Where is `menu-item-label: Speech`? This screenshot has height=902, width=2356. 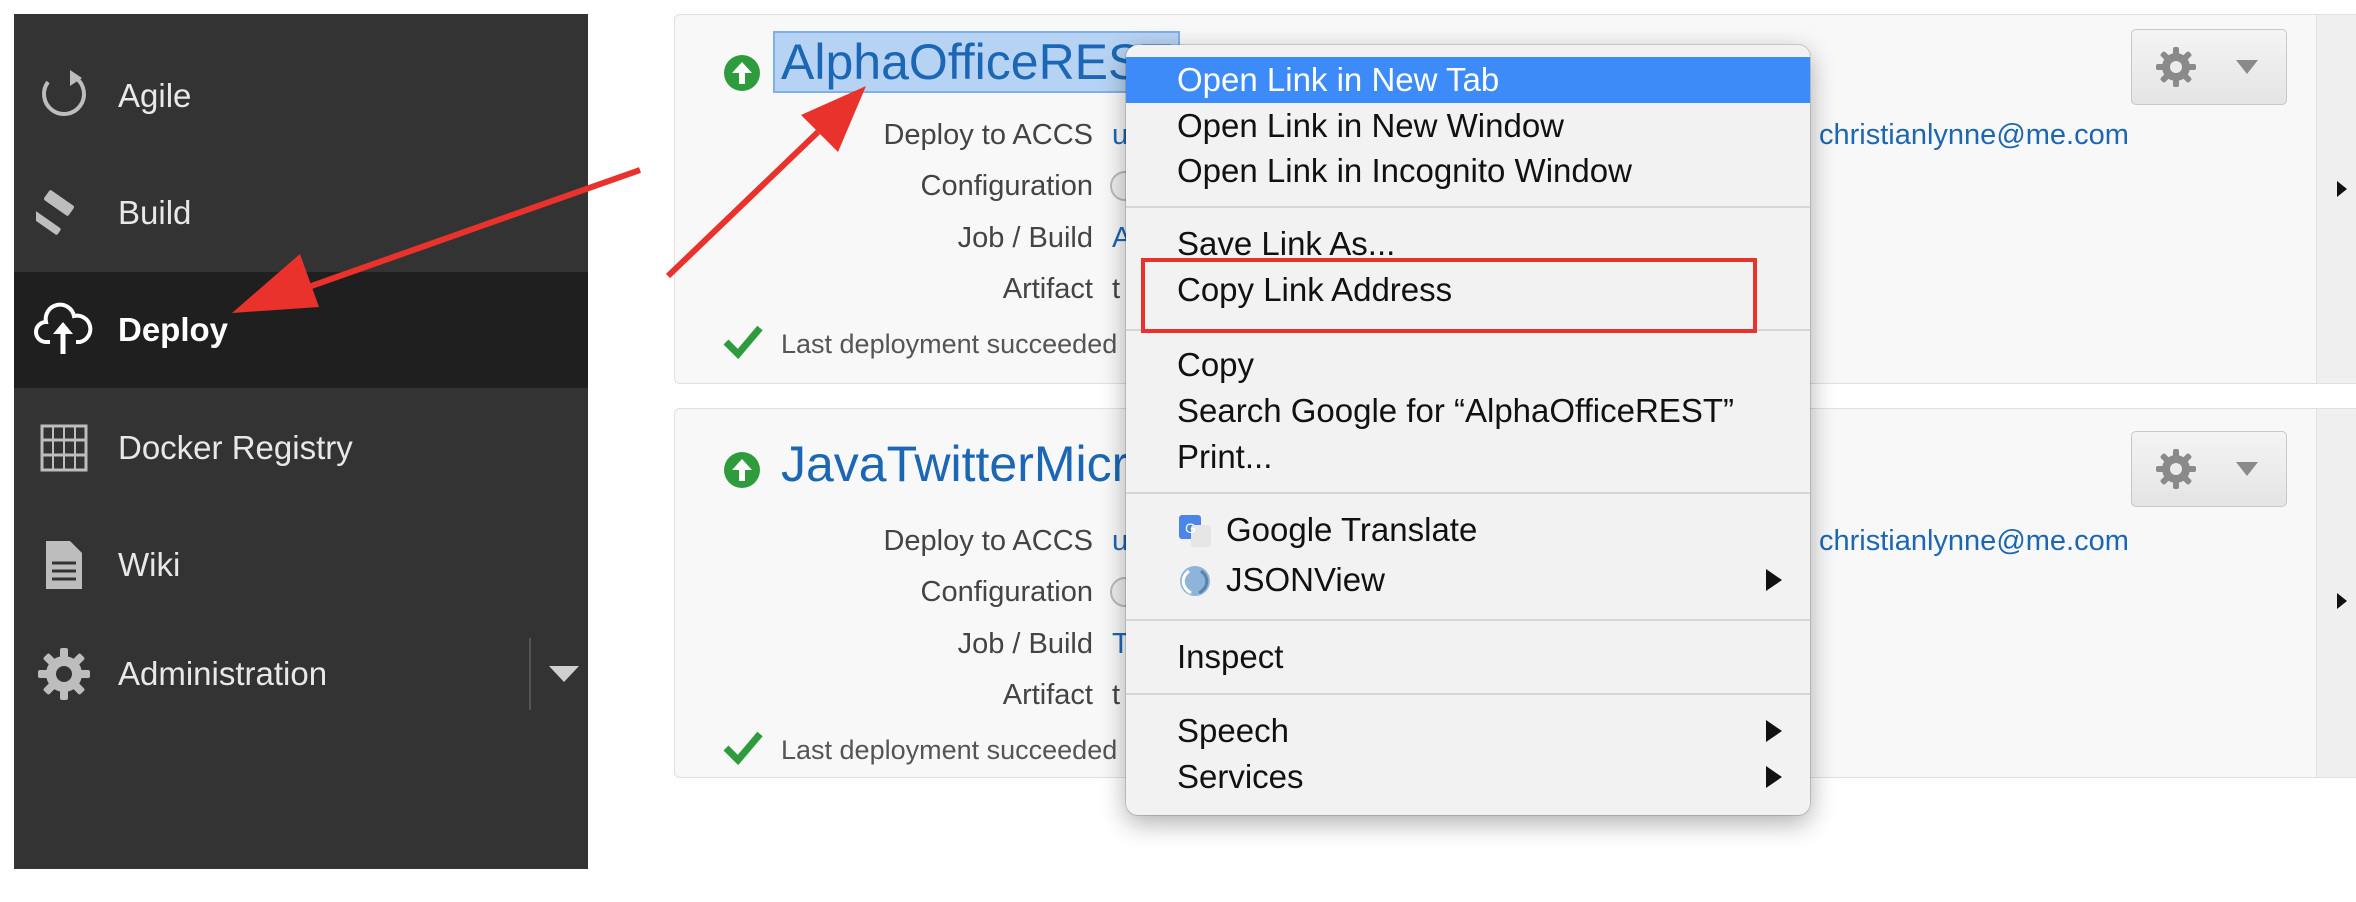
menu-item-label: Speech is located at coordinates (1233, 730).